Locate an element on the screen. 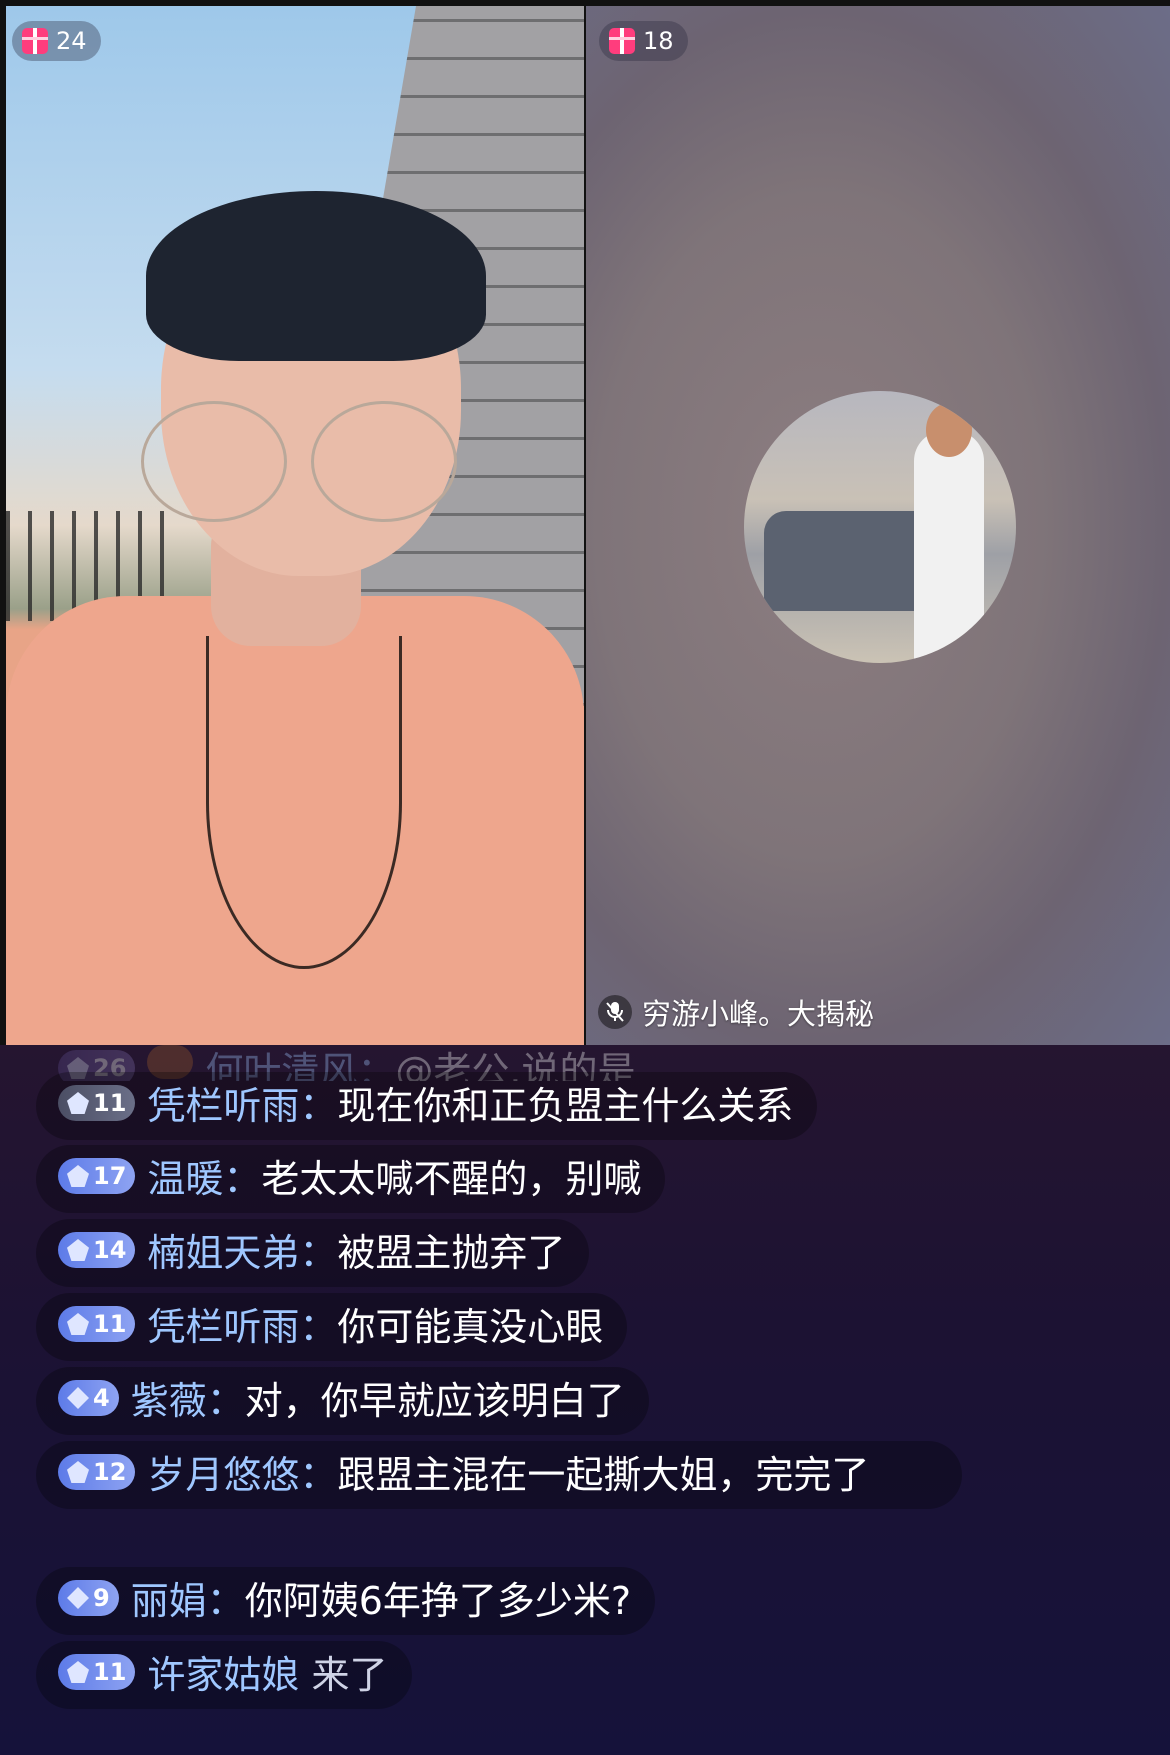  chat-message: 14 楠姐天弟：被盟主抛弃了 is located at coordinates (313, 1253).